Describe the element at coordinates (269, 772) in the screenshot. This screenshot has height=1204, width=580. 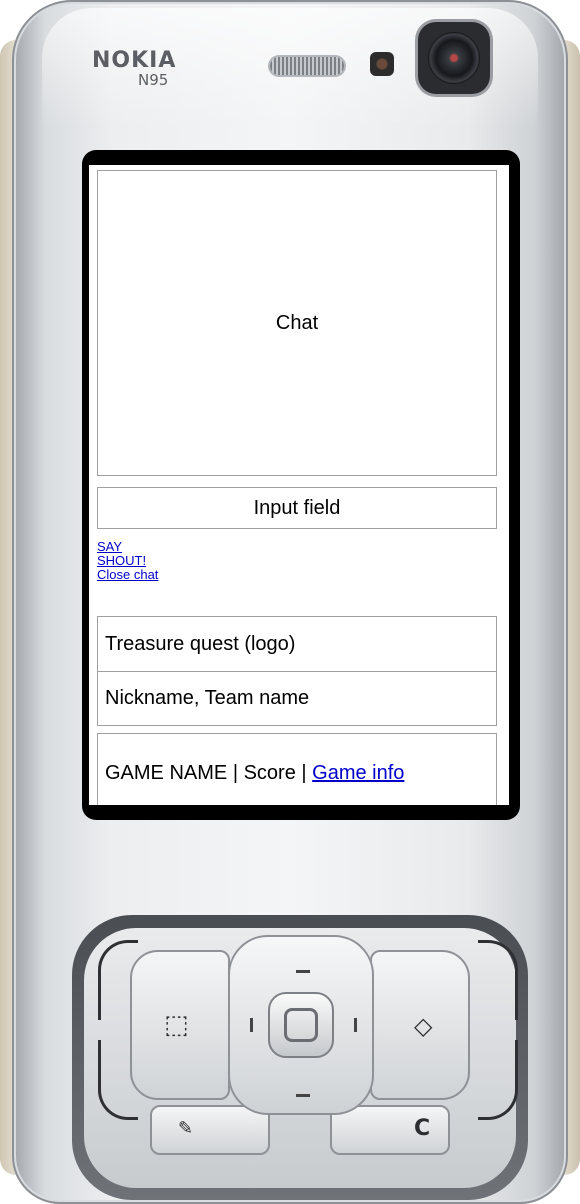
I see `score-label: Score` at that location.